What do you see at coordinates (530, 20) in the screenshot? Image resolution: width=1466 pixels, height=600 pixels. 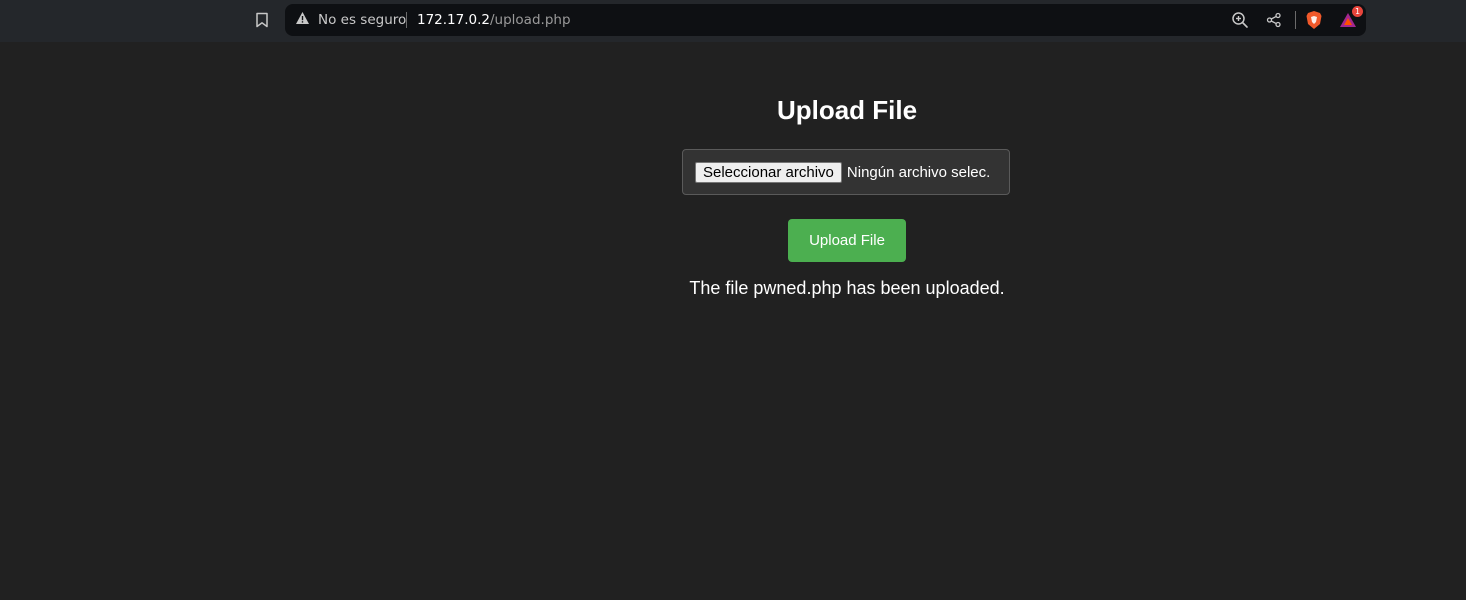 I see `url-path: /upload.php` at bounding box center [530, 20].